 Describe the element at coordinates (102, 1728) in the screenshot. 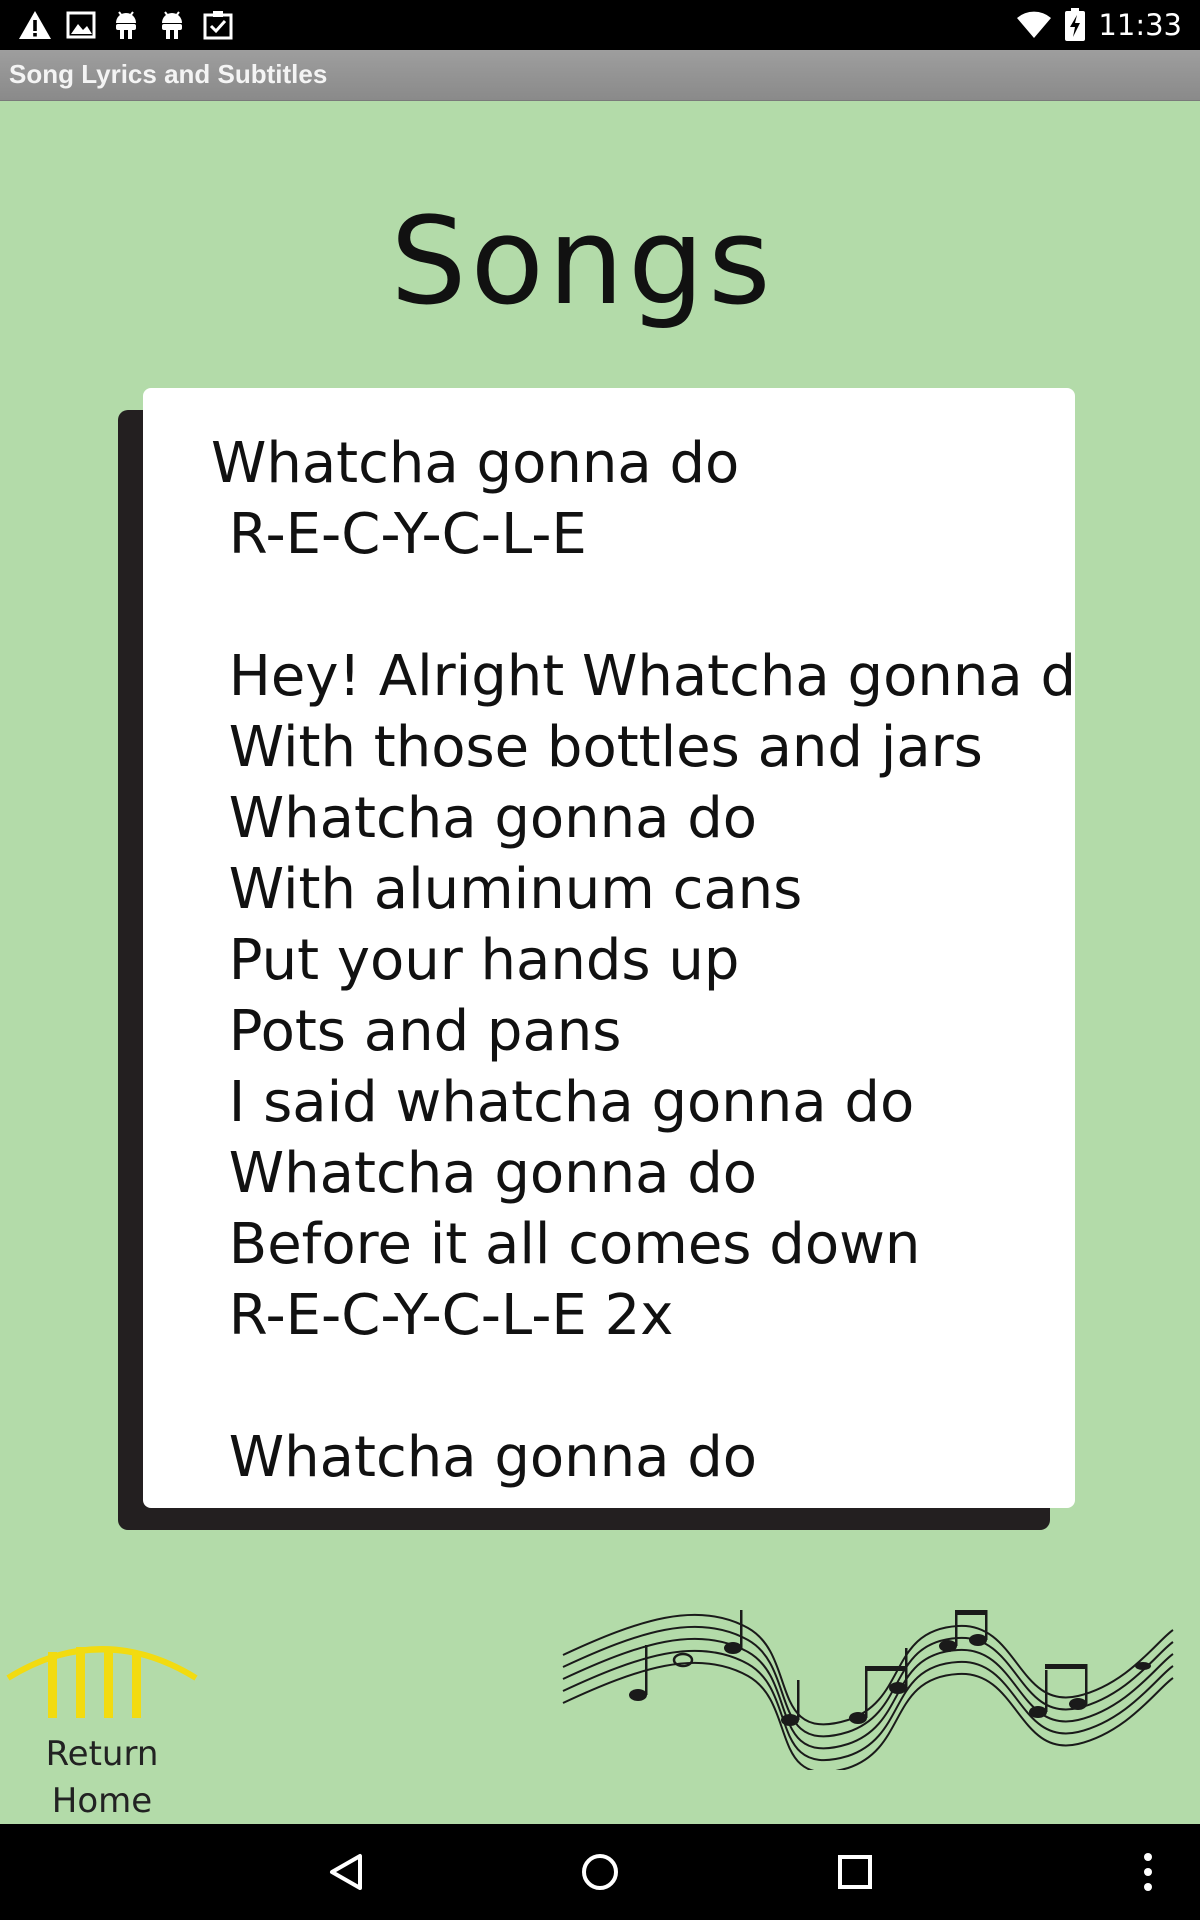

I see `return-home-button: Return Home` at that location.